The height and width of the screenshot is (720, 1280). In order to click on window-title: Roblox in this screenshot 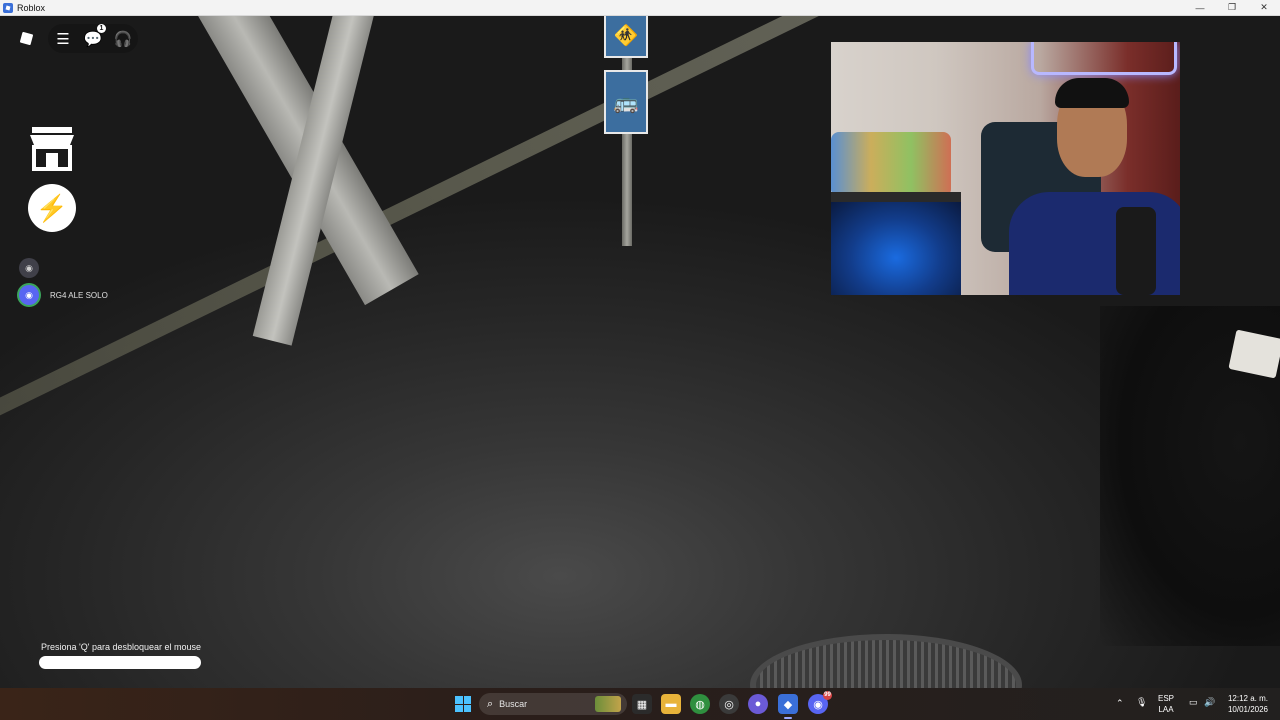, I will do `click(31, 7)`.